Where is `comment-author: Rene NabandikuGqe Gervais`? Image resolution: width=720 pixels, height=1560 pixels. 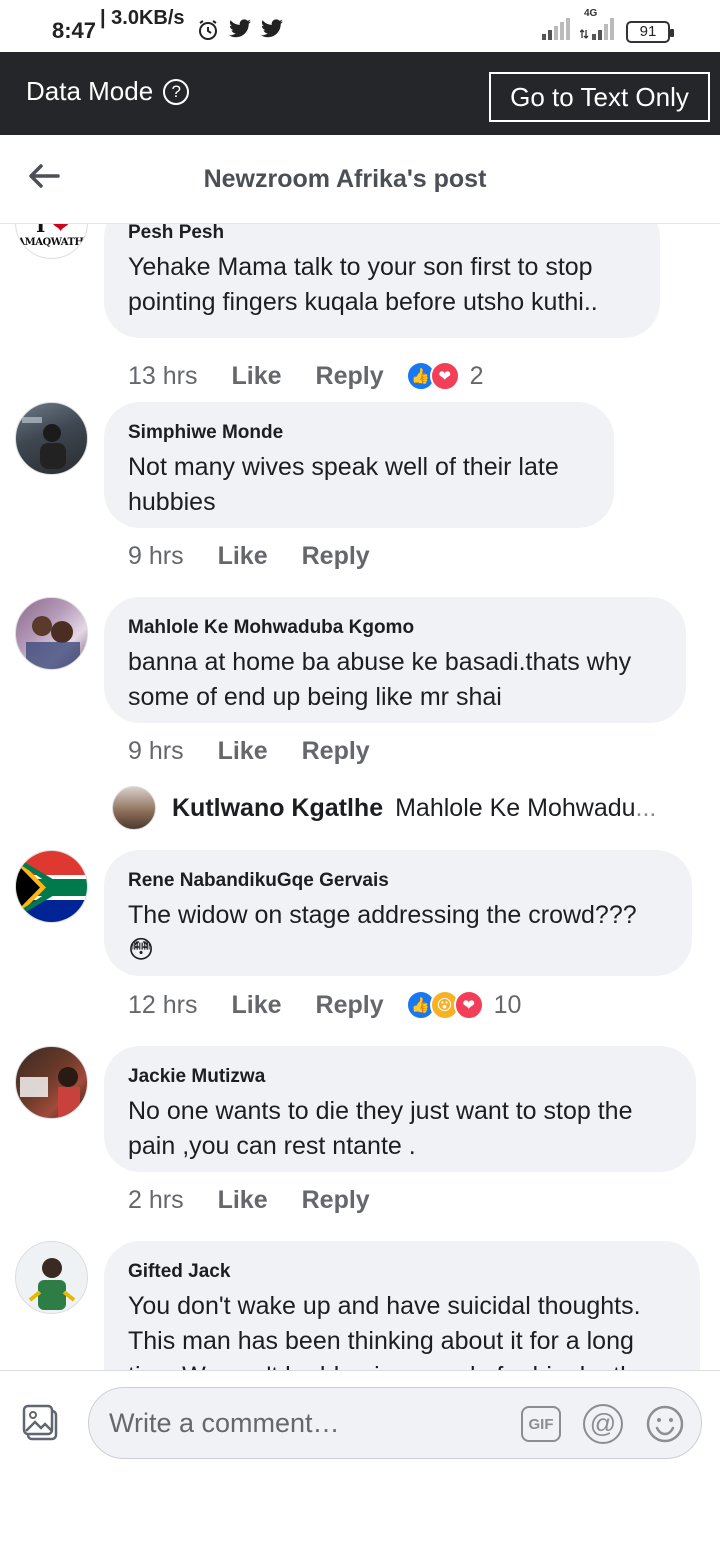
comment-author: Rene NabandikuGqe Gervais is located at coordinates (398, 881).